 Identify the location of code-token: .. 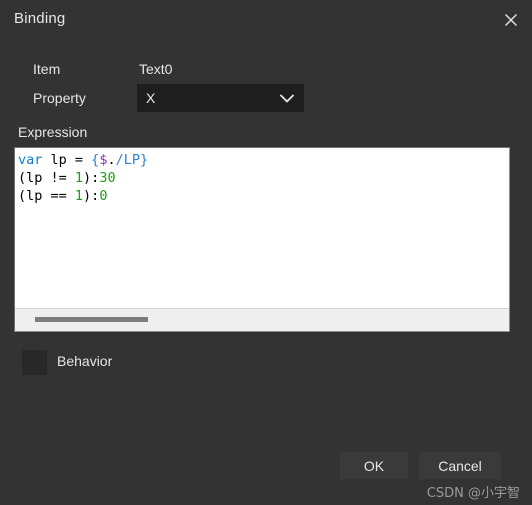
(111, 160).